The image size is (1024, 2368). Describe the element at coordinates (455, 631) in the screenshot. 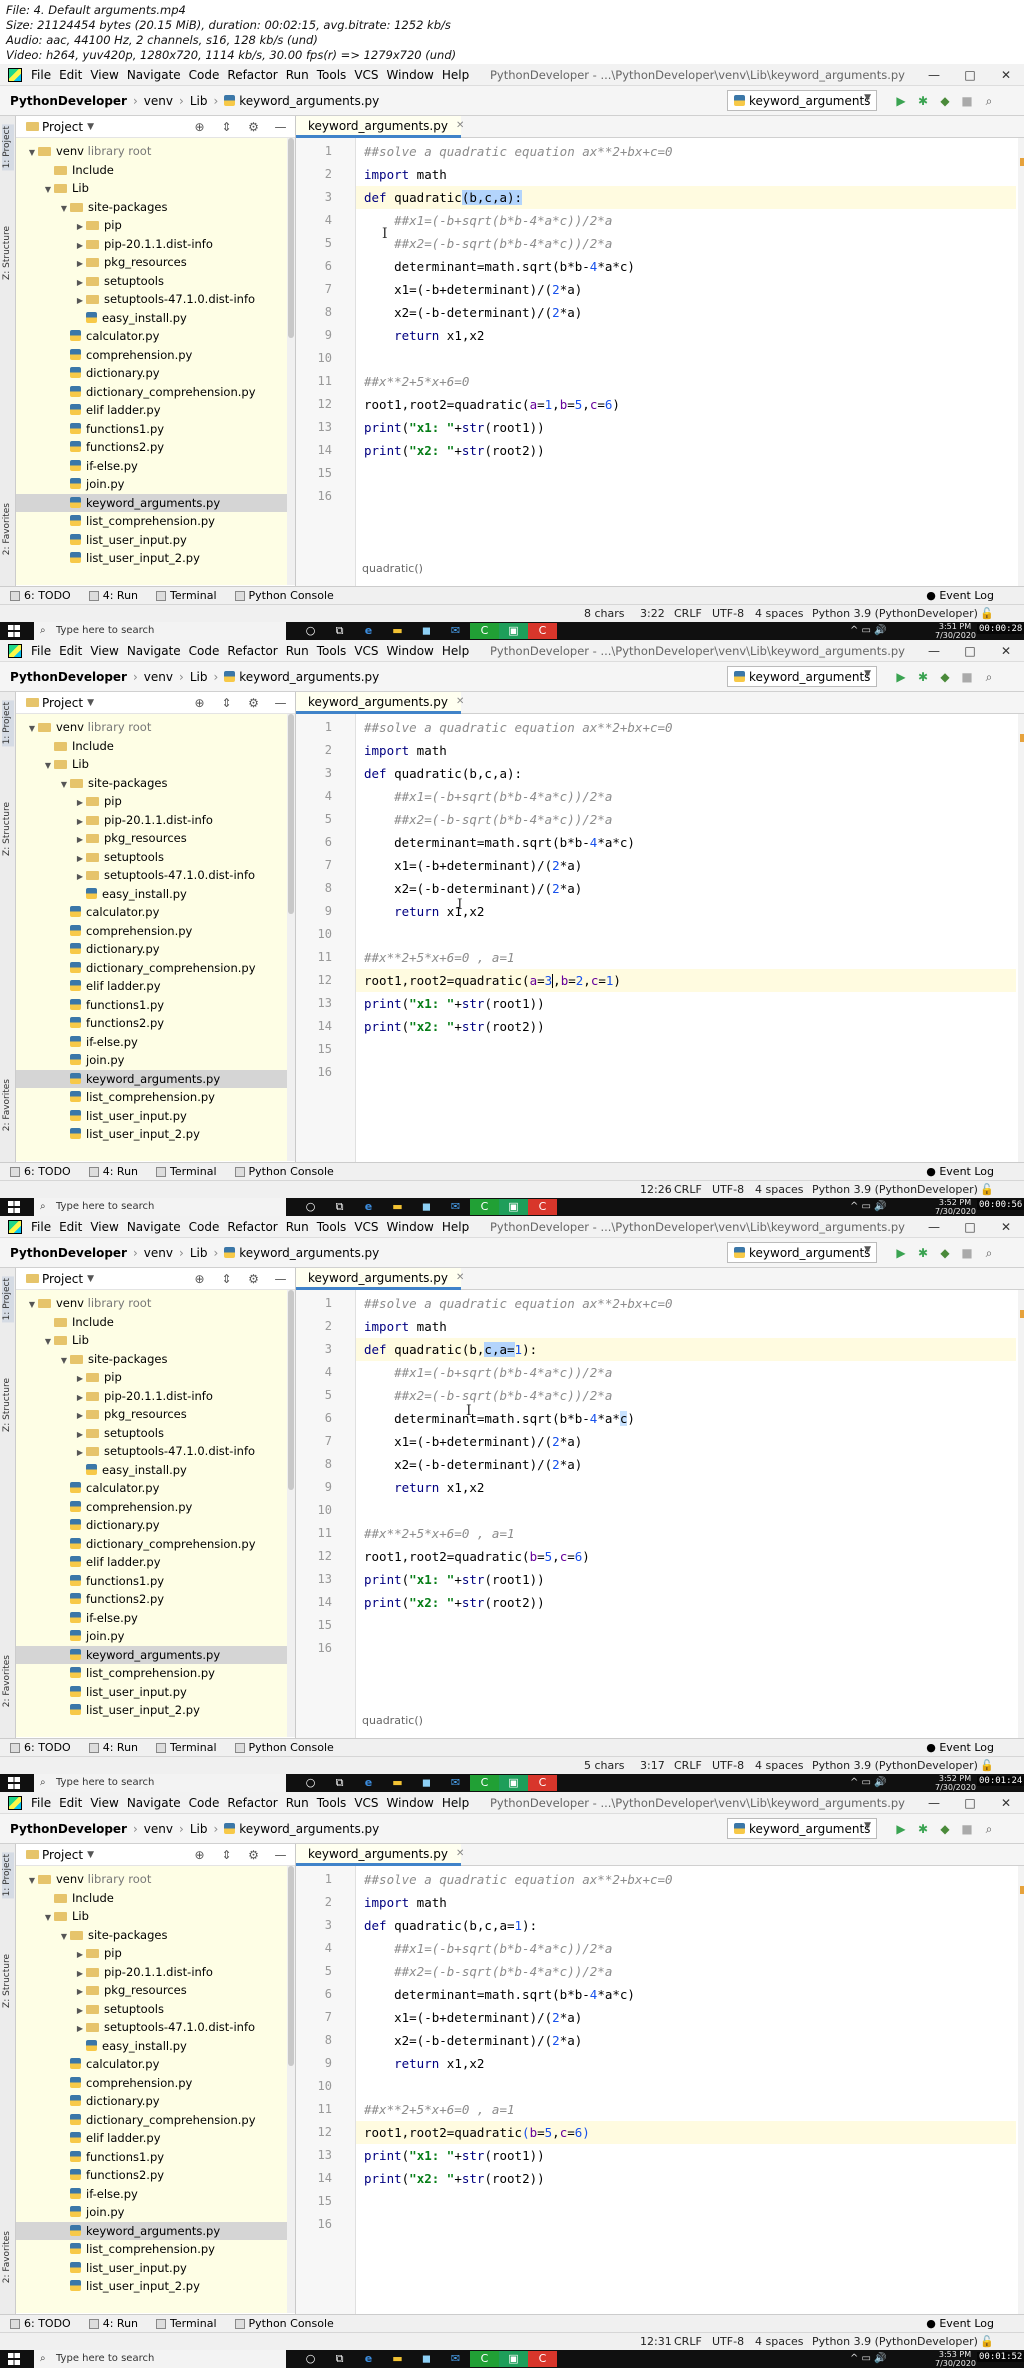

I see `mail-icon: ✉` at that location.